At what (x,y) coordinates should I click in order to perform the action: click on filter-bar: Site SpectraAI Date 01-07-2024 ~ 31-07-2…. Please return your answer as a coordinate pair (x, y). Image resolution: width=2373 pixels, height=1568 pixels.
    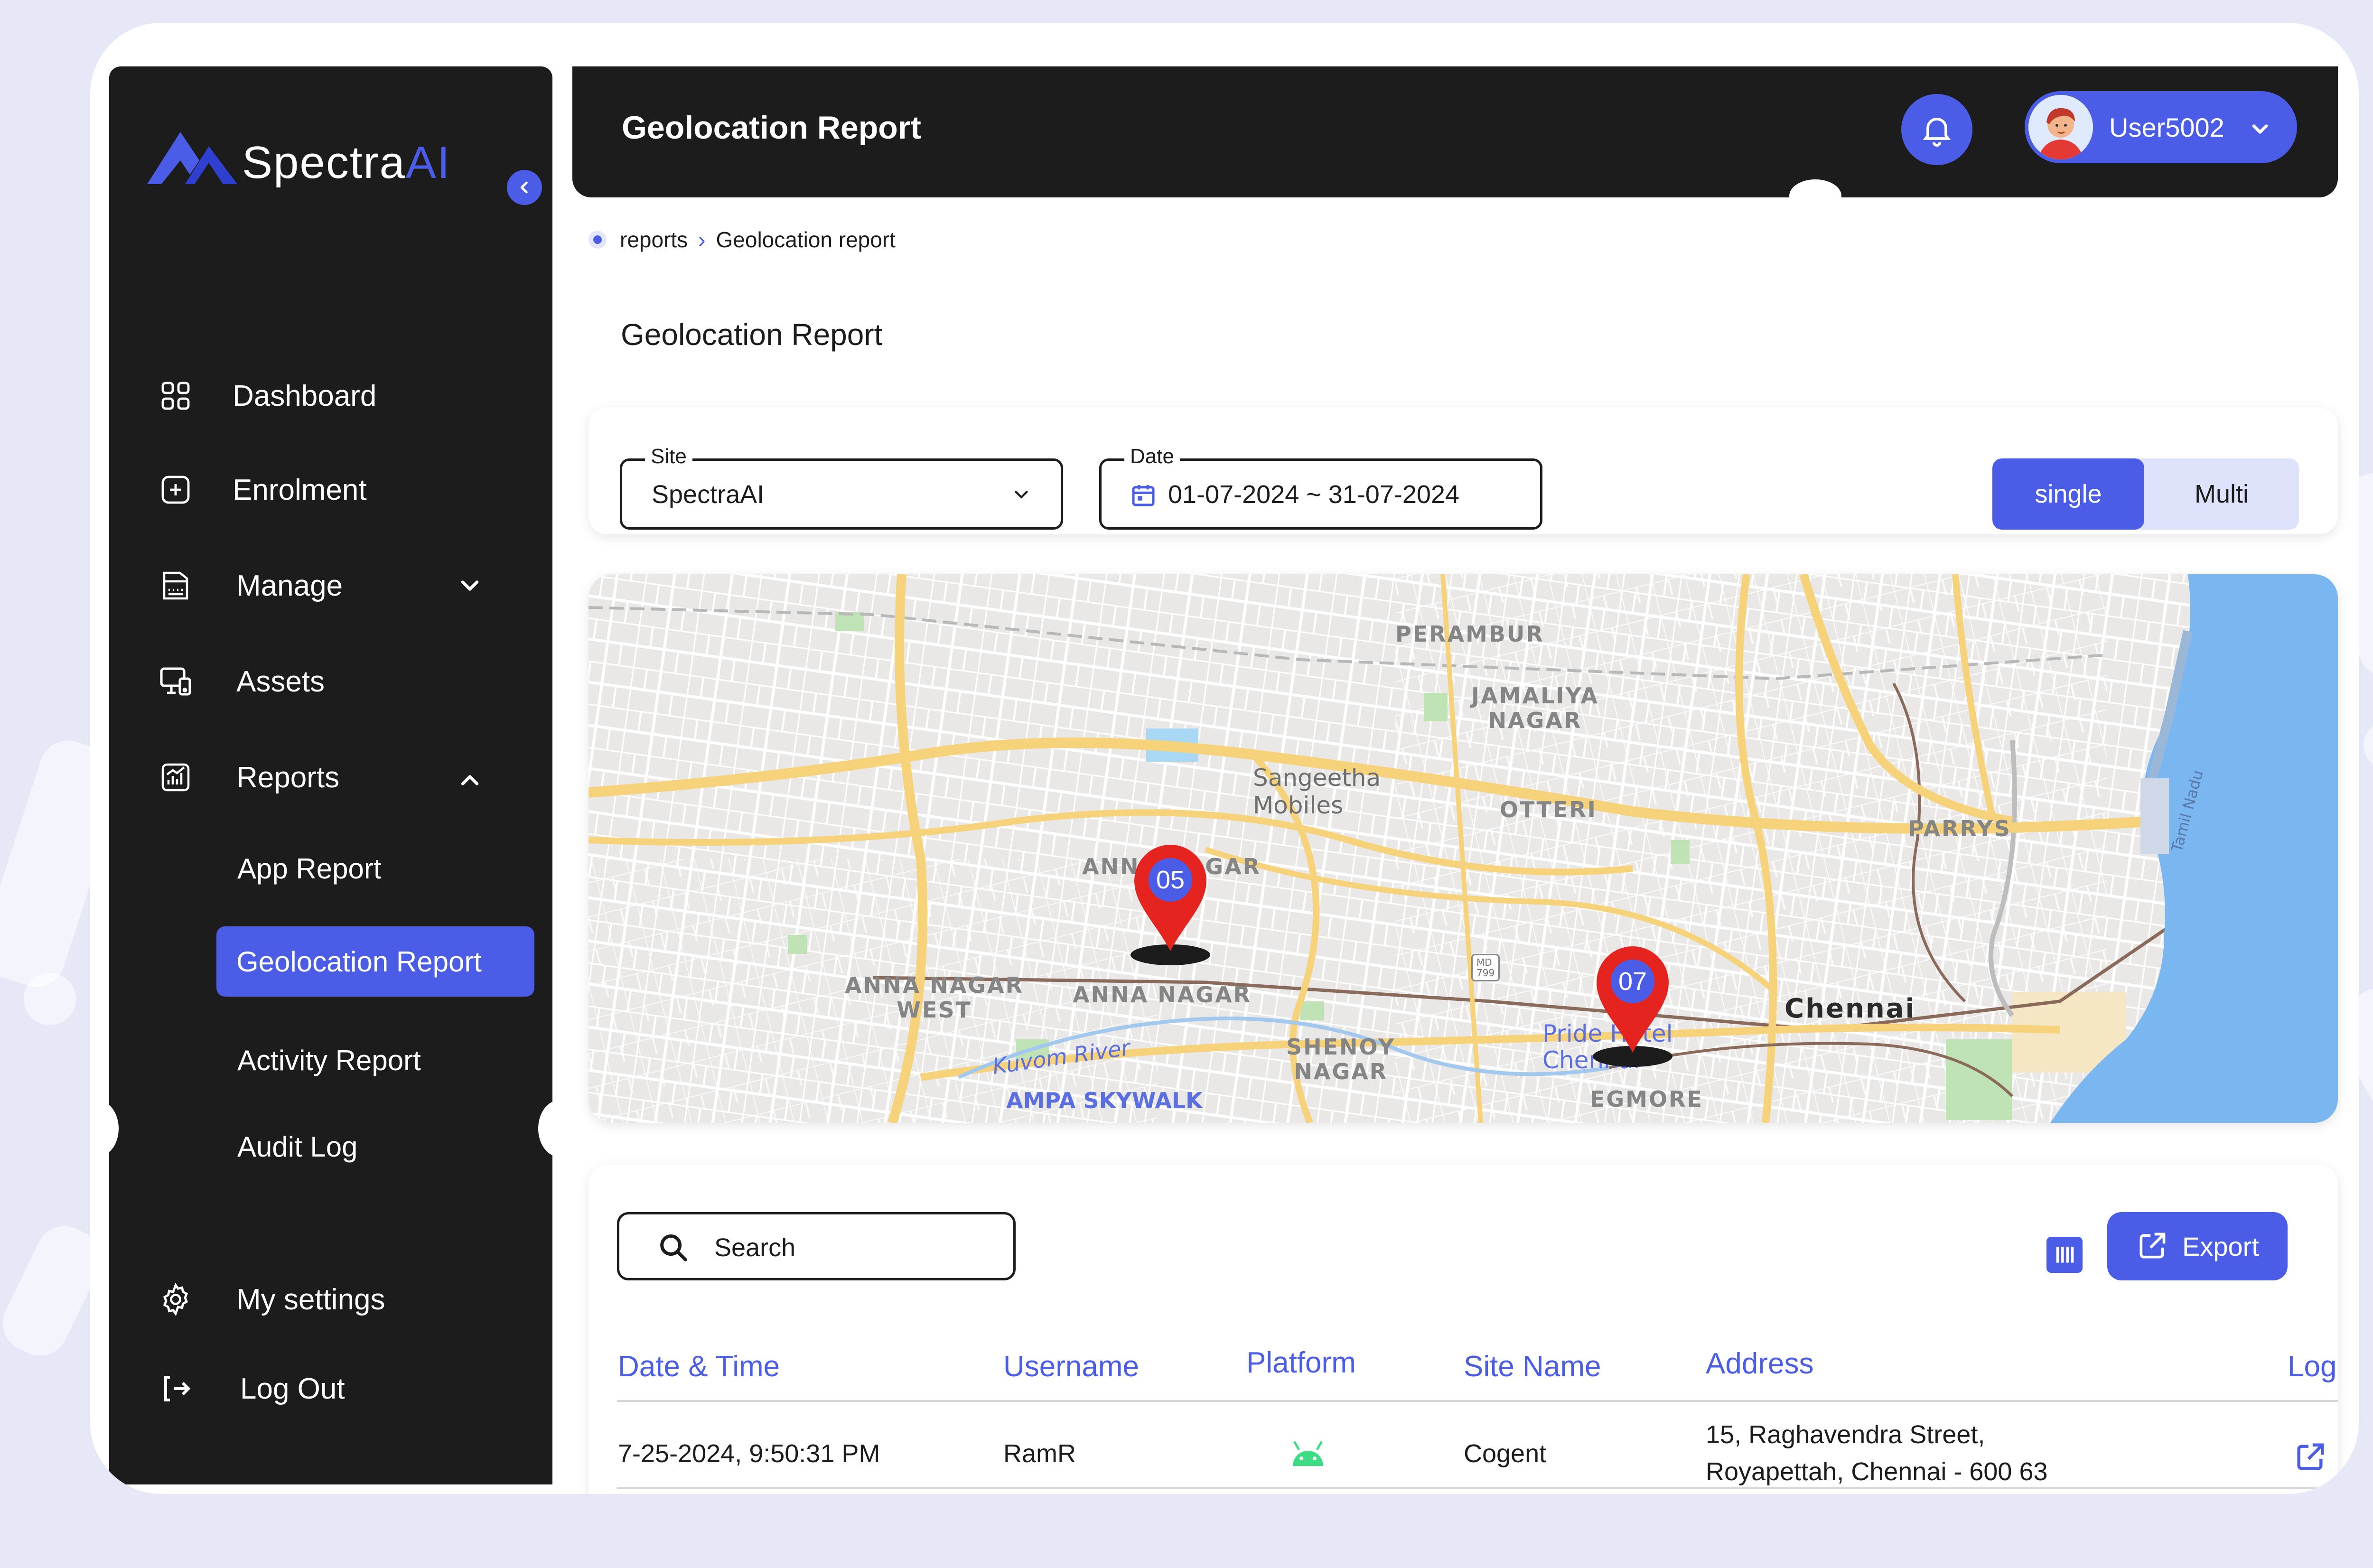
    Looking at the image, I should click on (1463, 471).